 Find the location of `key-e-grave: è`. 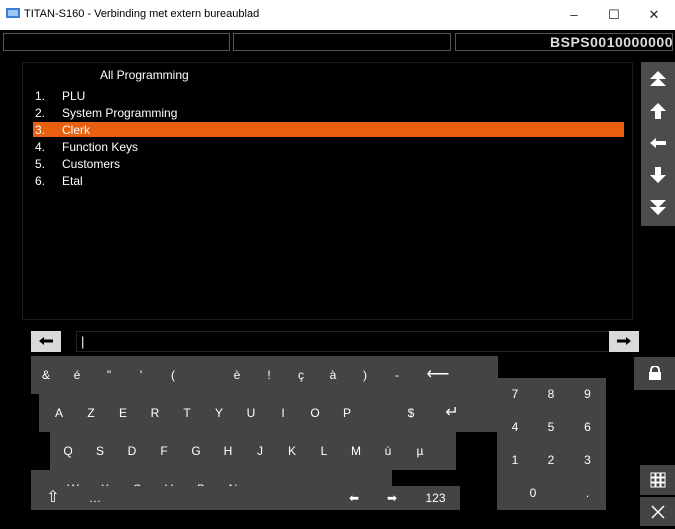

key-e-grave: è is located at coordinates (237, 375).